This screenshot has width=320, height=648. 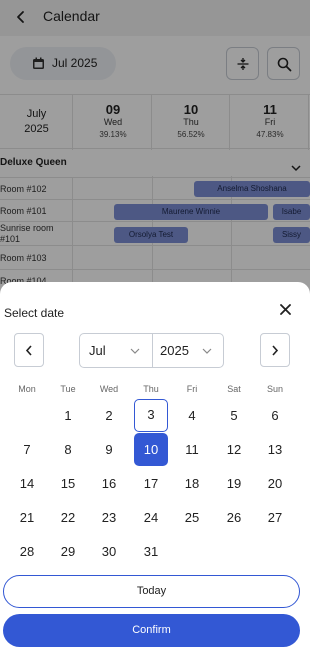 I want to click on prev-month-button, so click(x=29, y=350).